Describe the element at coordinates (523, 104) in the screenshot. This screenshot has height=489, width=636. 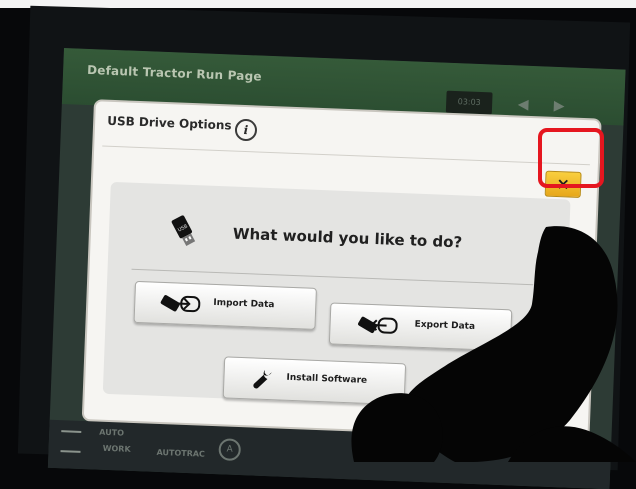
I see `arrow-left-icon: ◀` at that location.